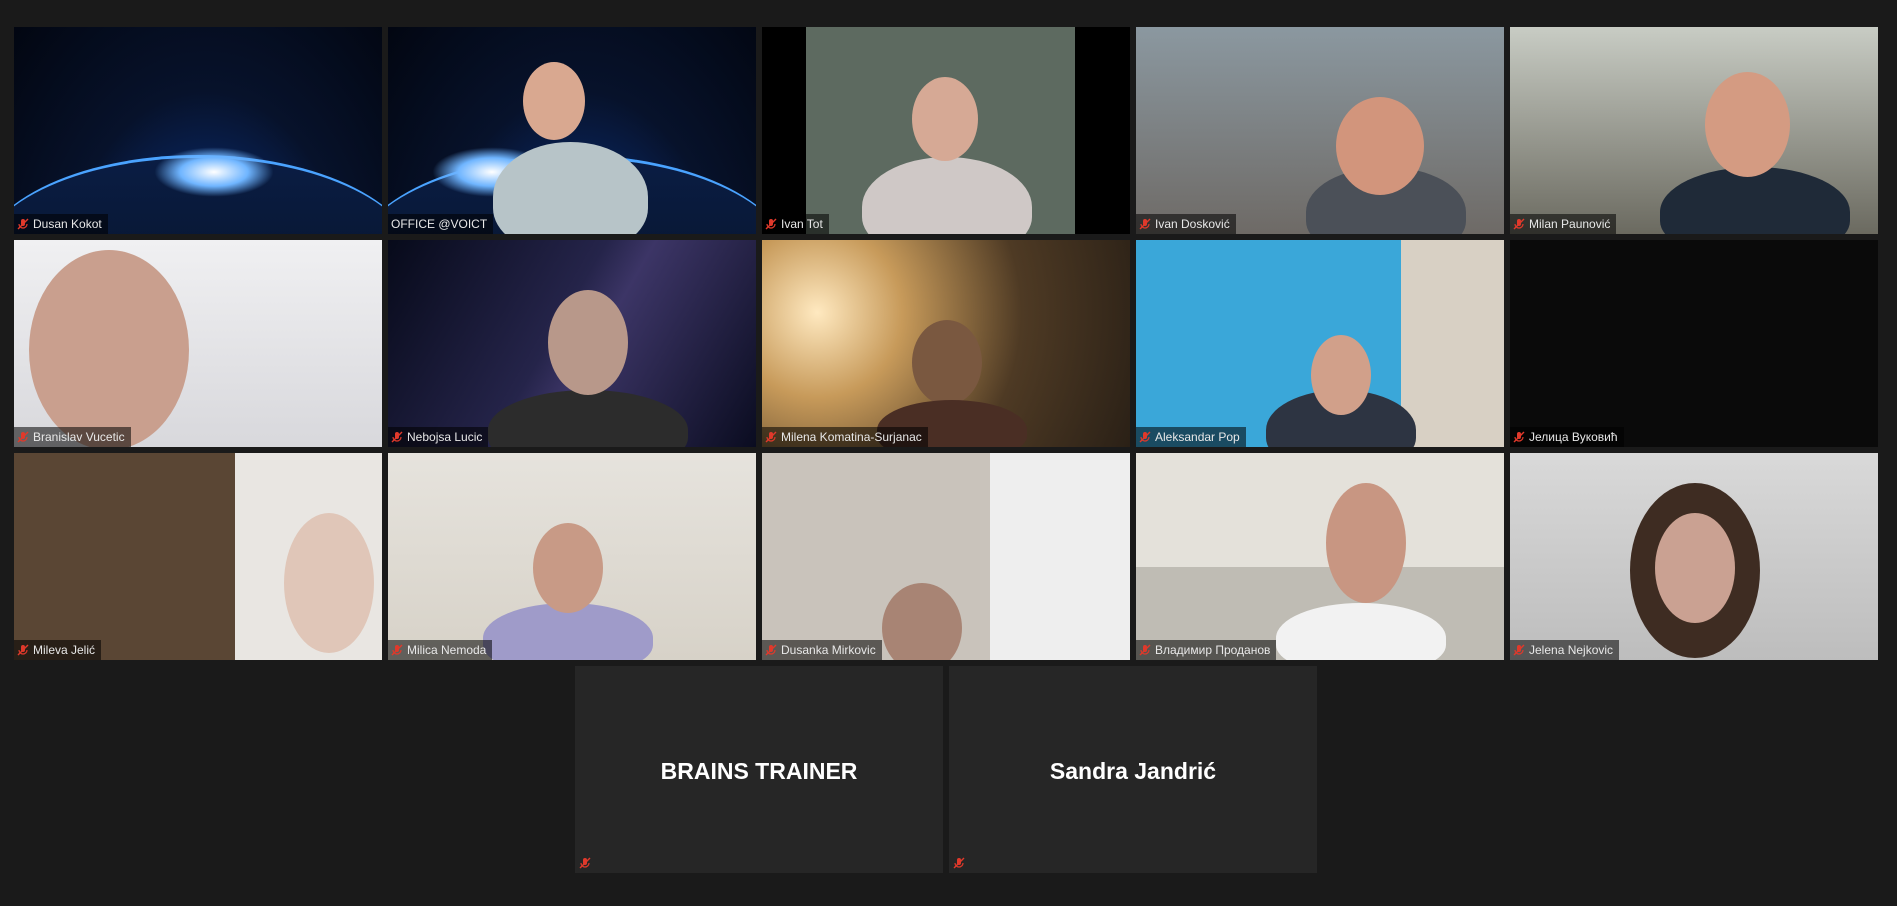 This screenshot has height=906, width=1897. I want to click on participant-display-name: BRAINS TRAINER, so click(759, 771).